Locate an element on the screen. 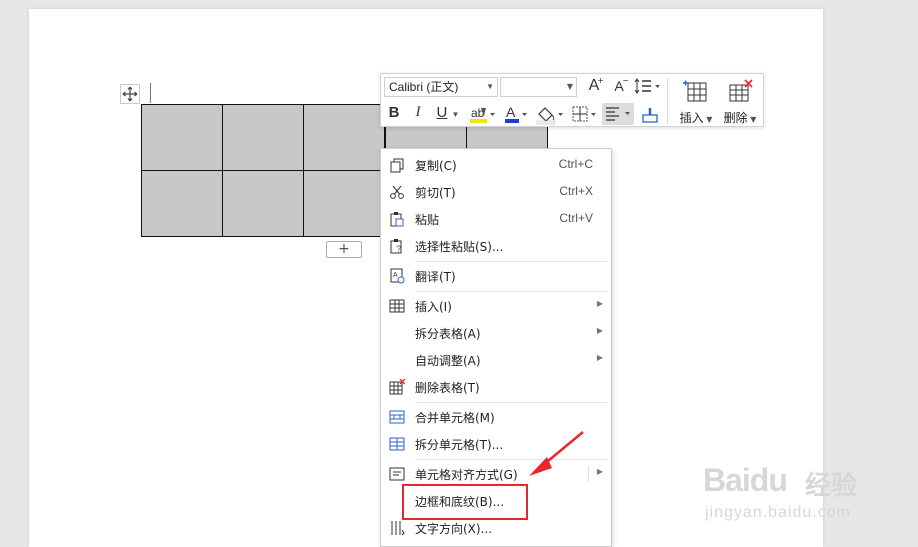 Image resolution: width=918 pixels, height=547 pixels. line-spacing-icon is located at coordinates (647, 86).